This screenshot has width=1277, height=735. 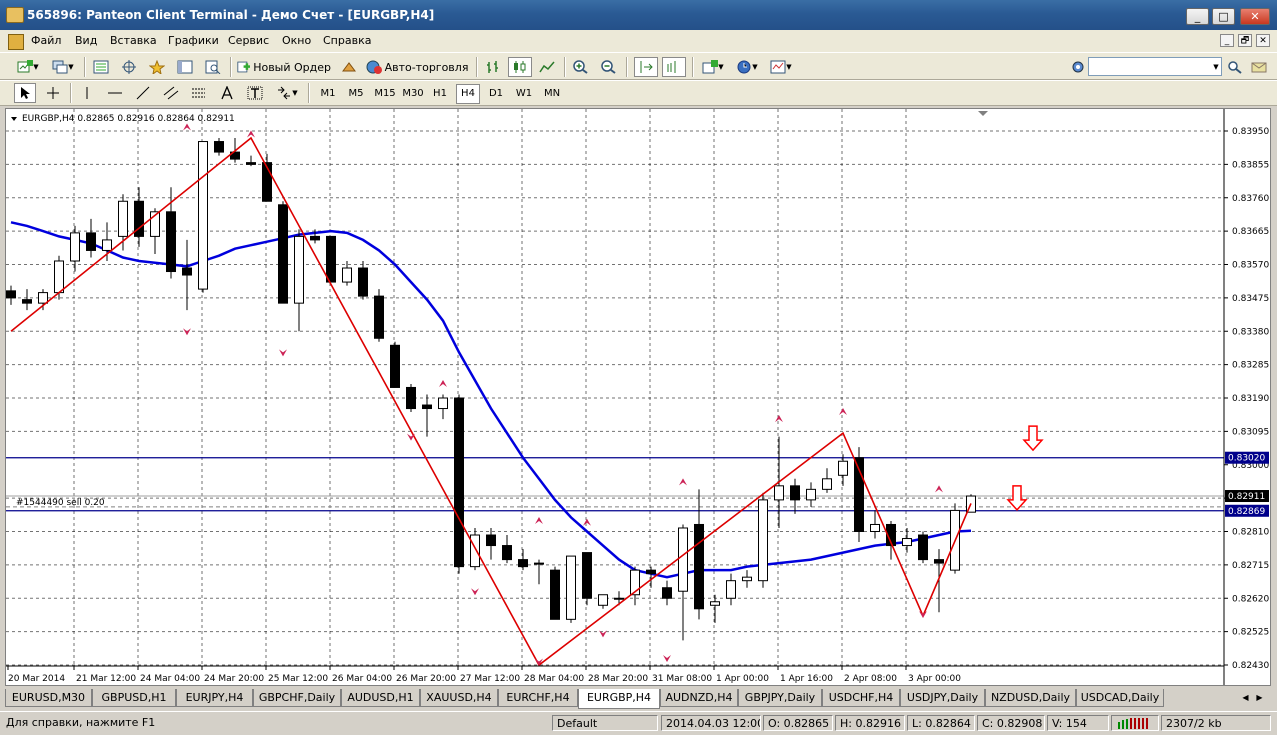 What do you see at coordinates (524, 94) in the screenshot?
I see `timeframe-w1: W1` at bounding box center [524, 94].